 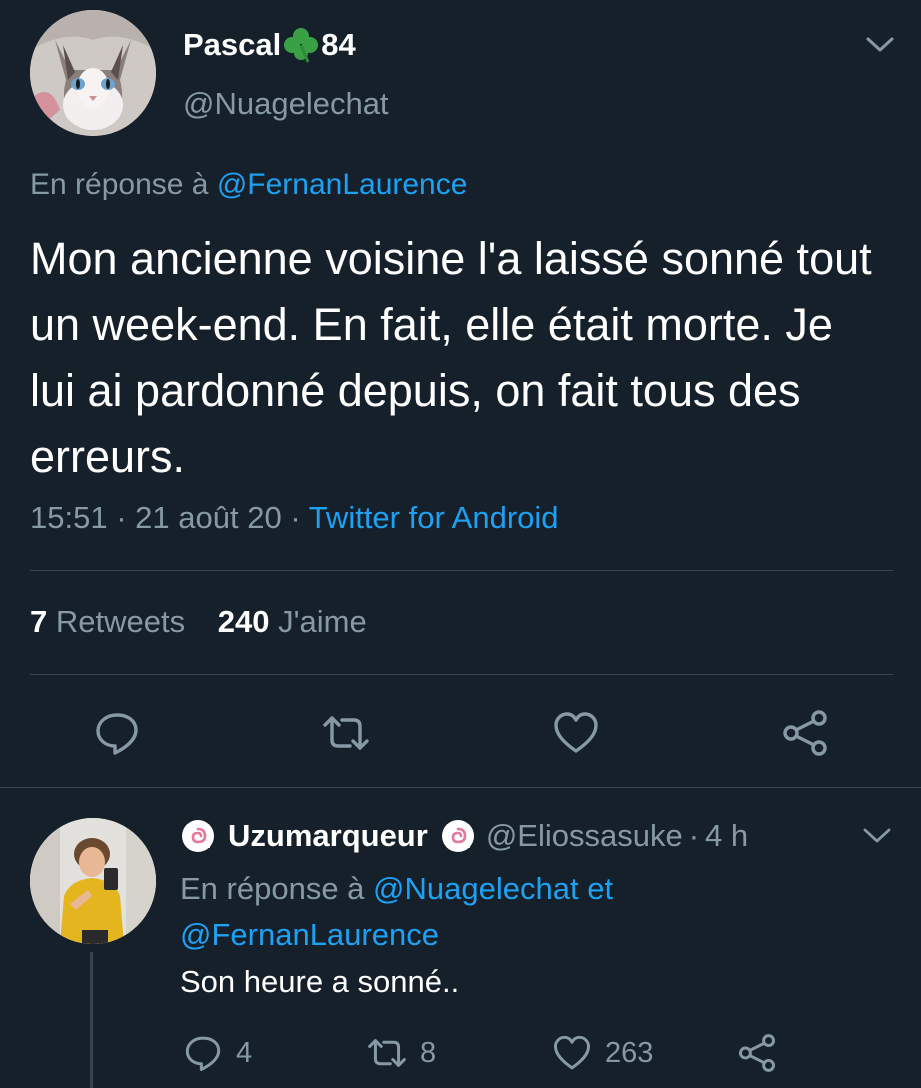 I want to click on reply-tweet-text: Son heure a sonné.., so click(x=320, y=981).